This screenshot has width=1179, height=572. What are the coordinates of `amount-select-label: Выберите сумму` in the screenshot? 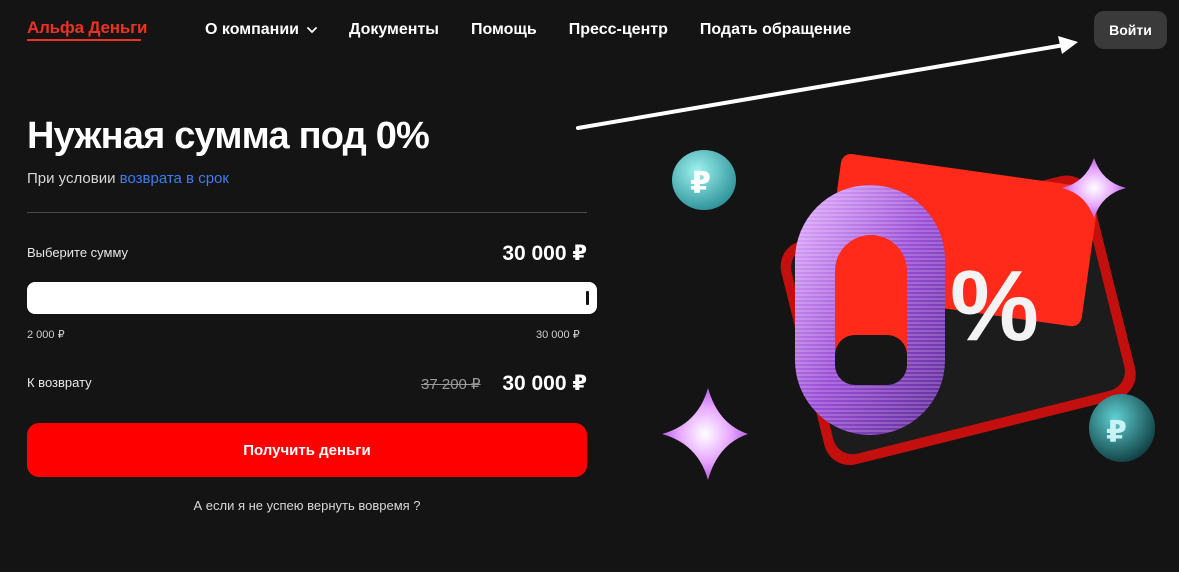 It's located at (78, 252).